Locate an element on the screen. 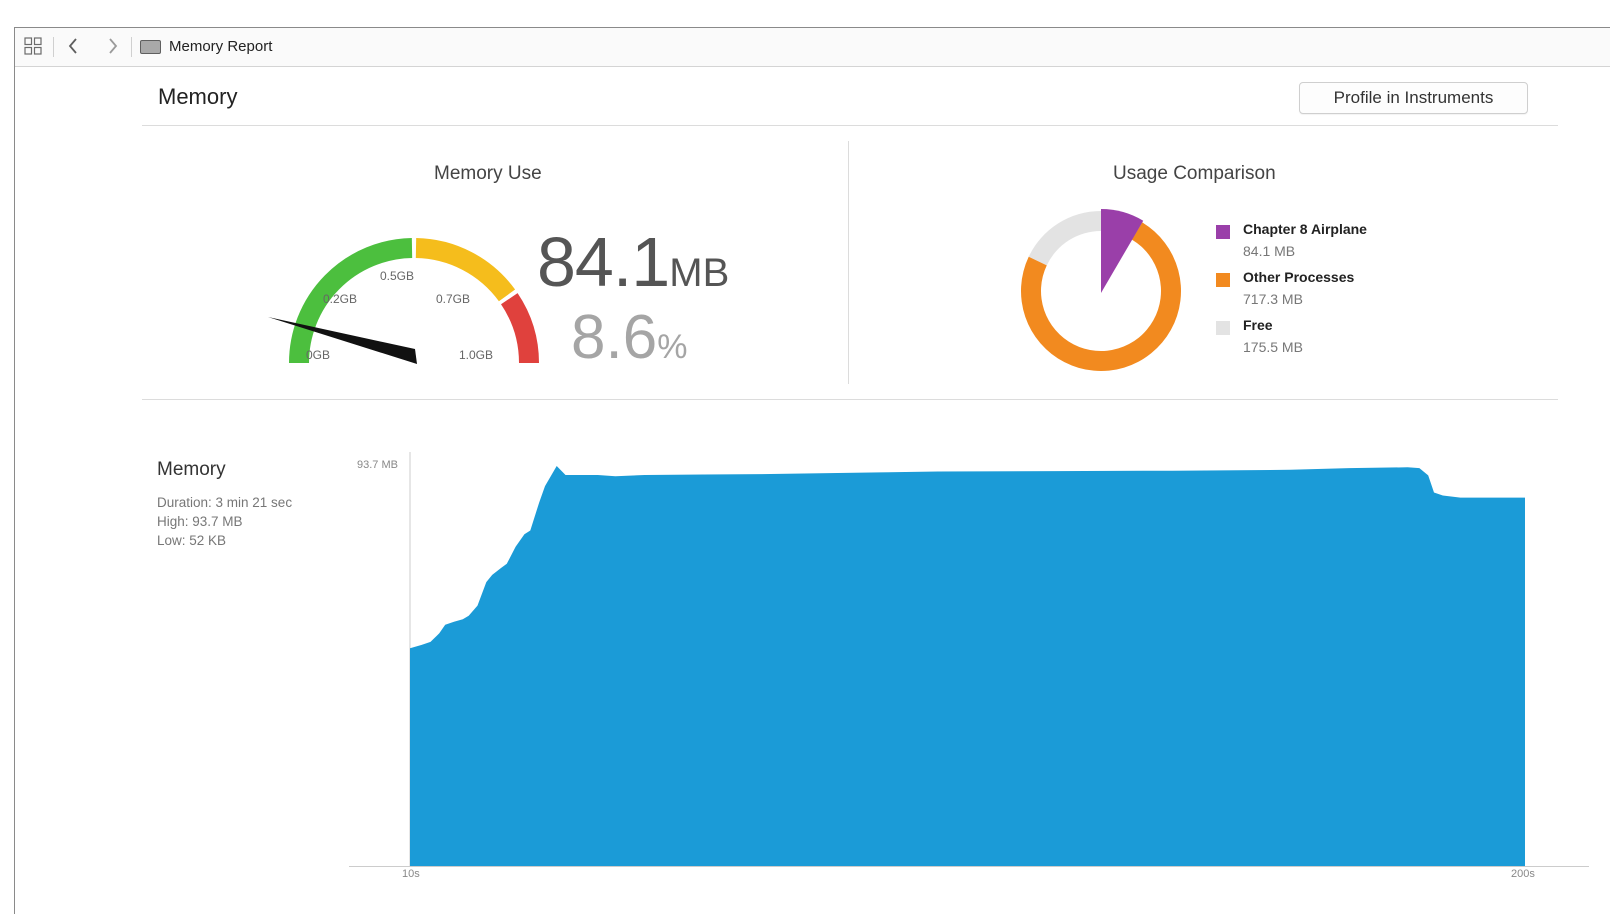 The width and height of the screenshot is (1610, 914). chevron-left-icon is located at coordinates (73, 46).